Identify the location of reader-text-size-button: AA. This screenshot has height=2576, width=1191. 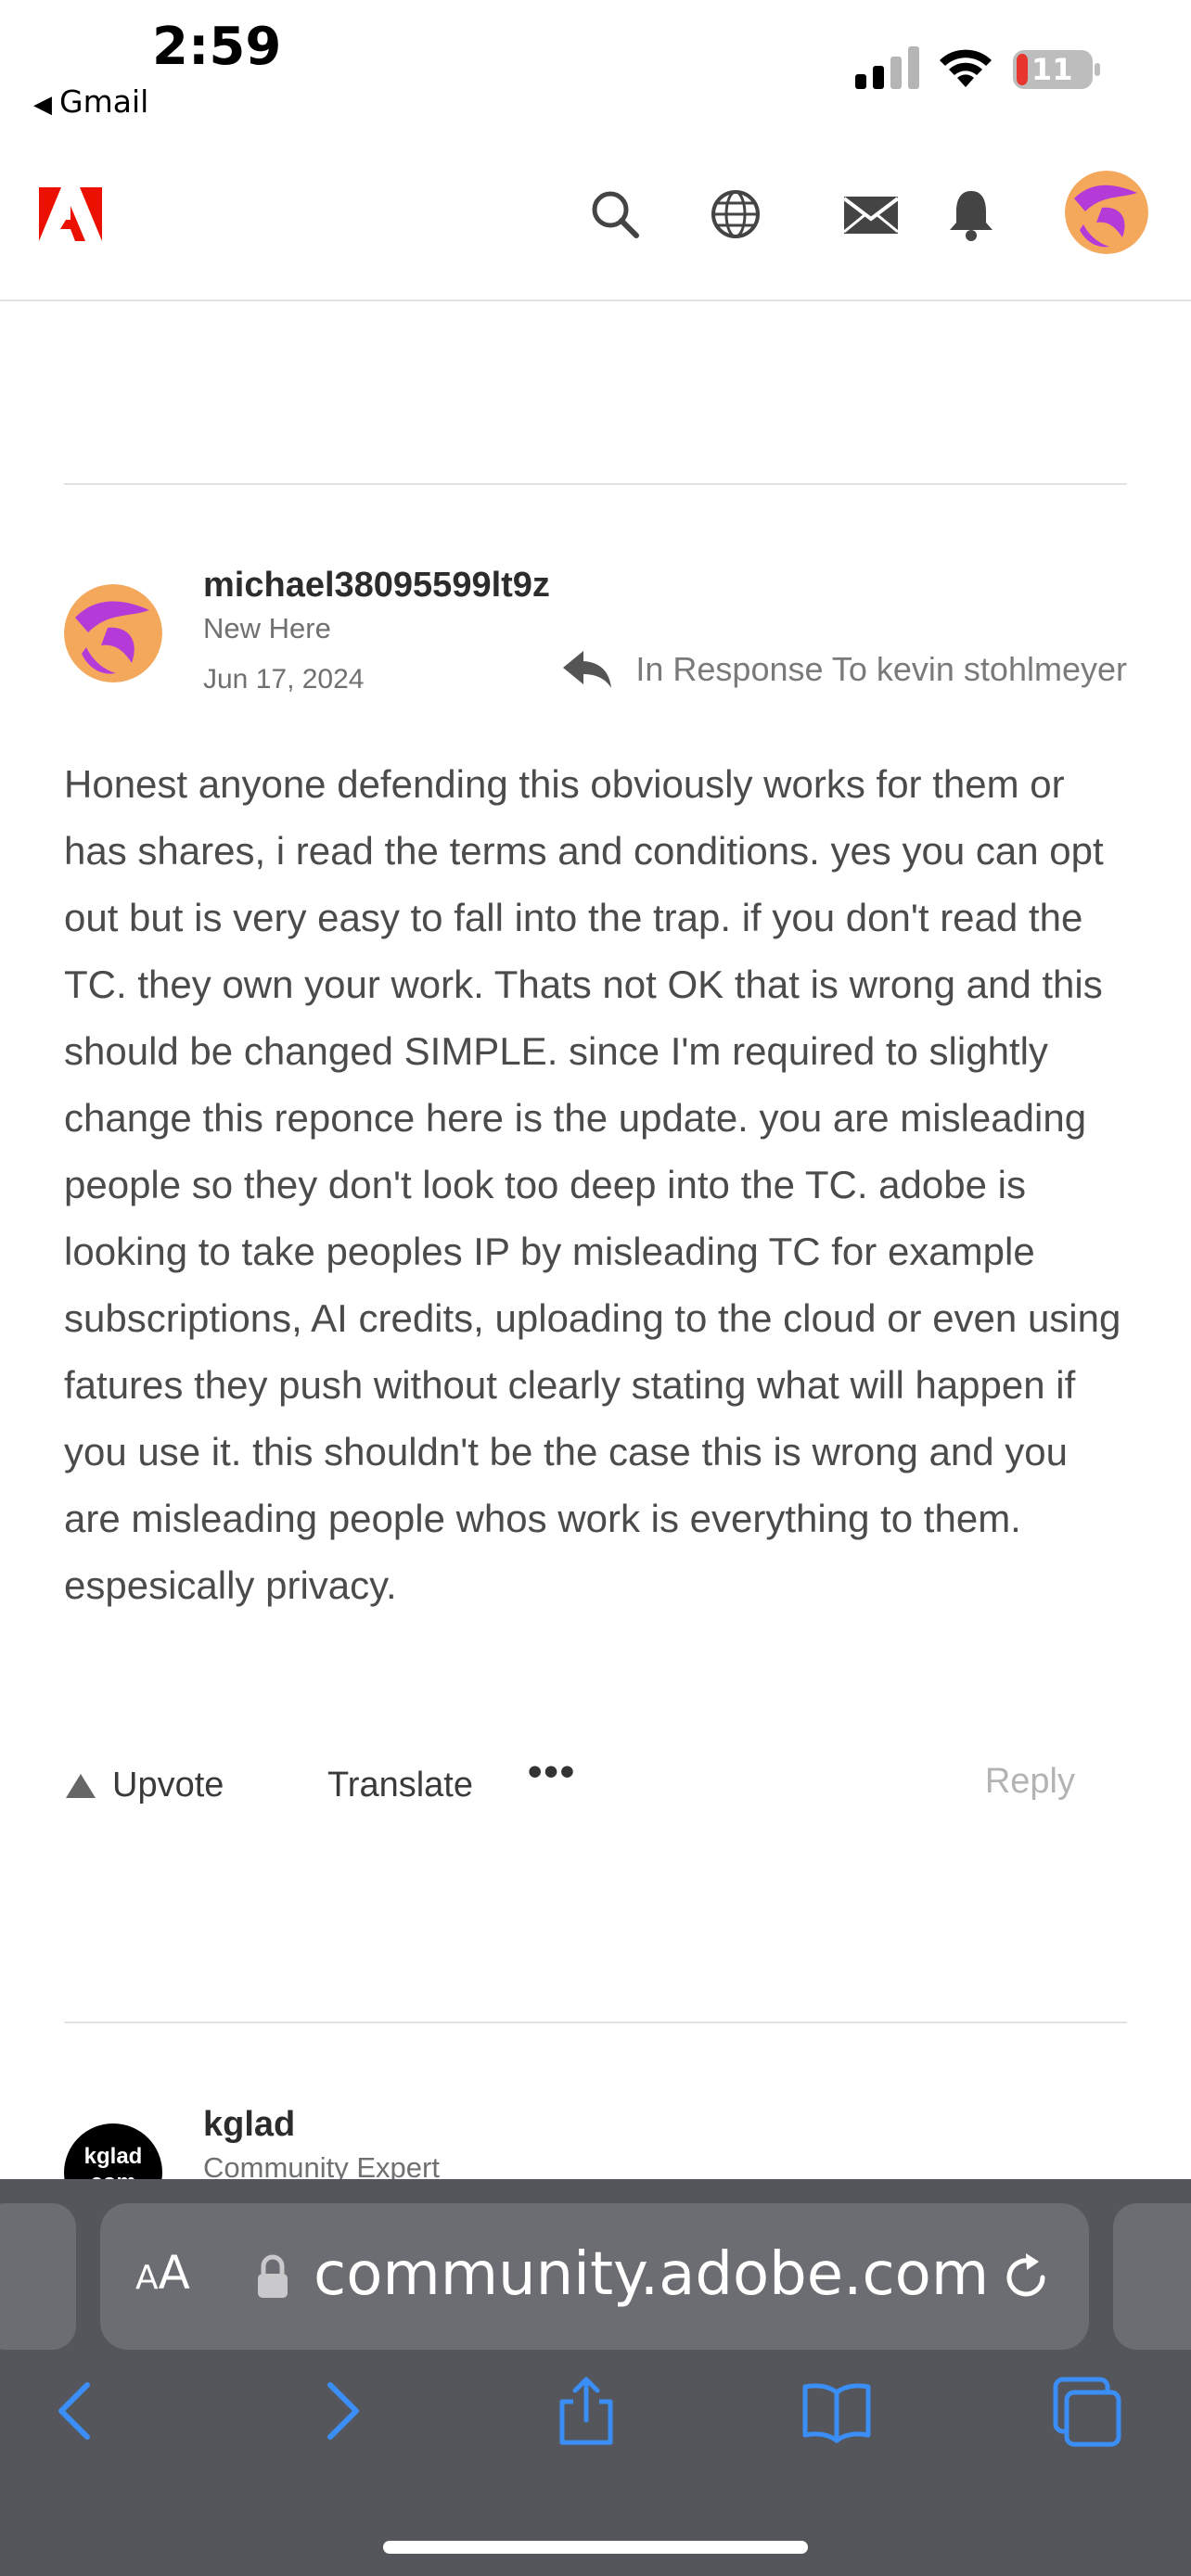
(162, 2273).